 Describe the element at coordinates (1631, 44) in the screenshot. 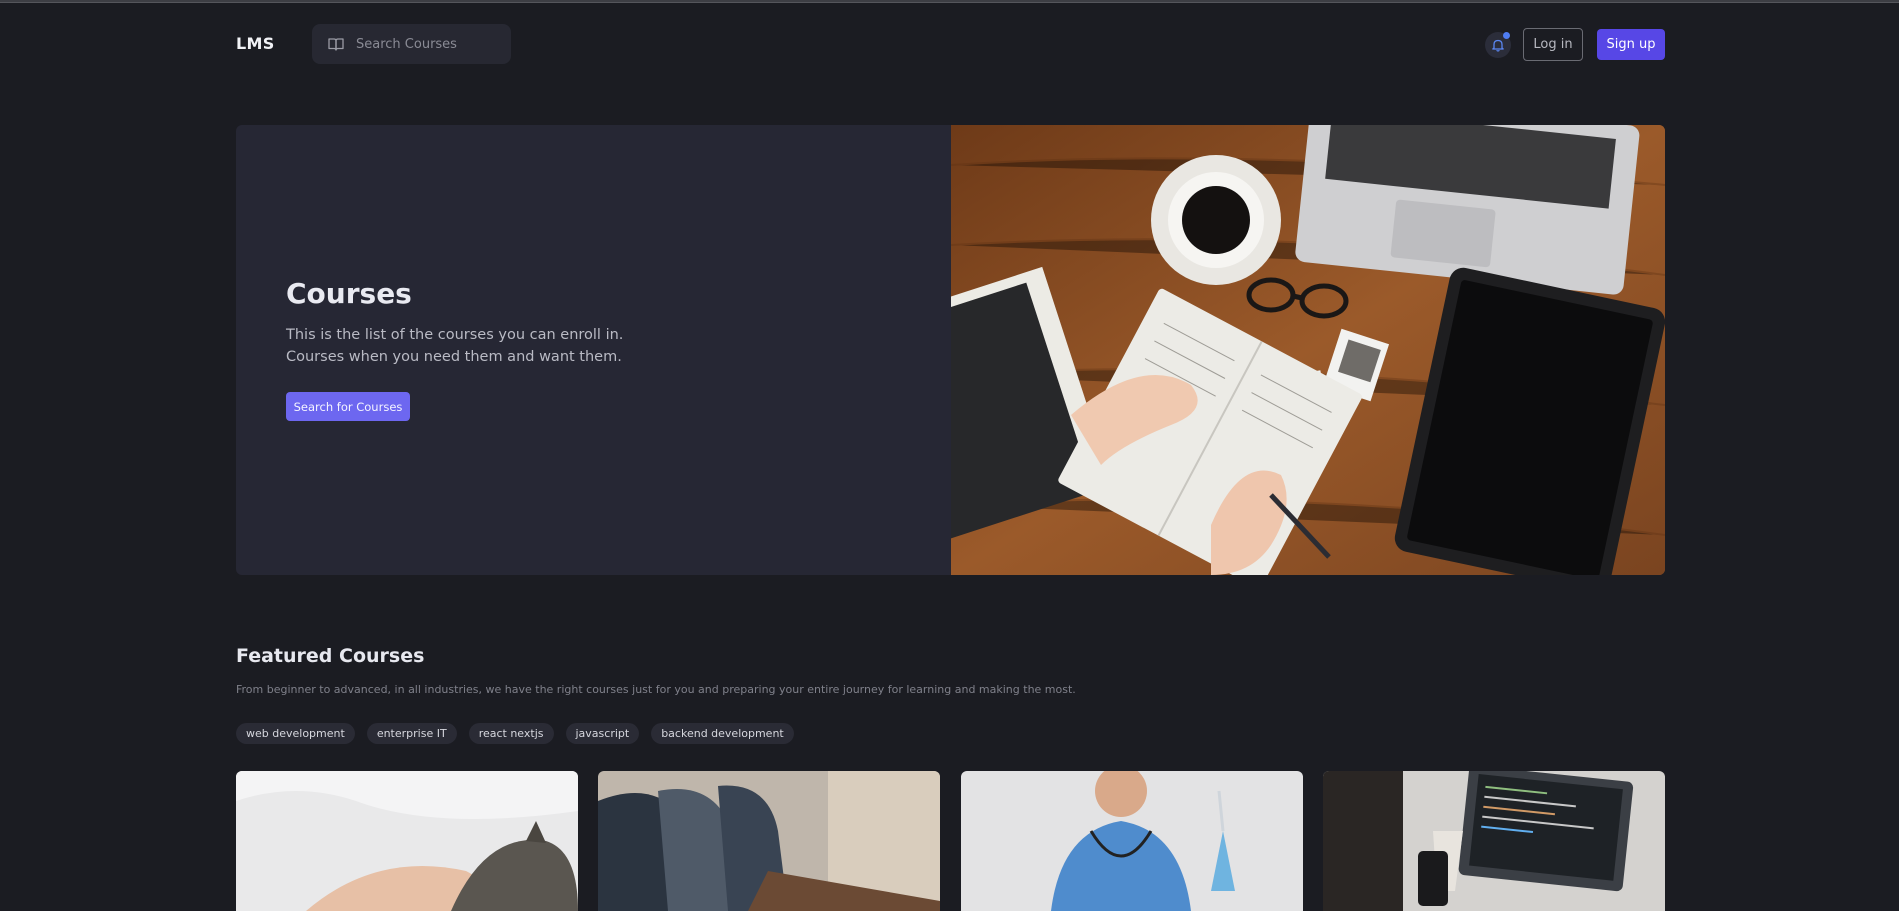

I see `signup-button: Sign up` at that location.